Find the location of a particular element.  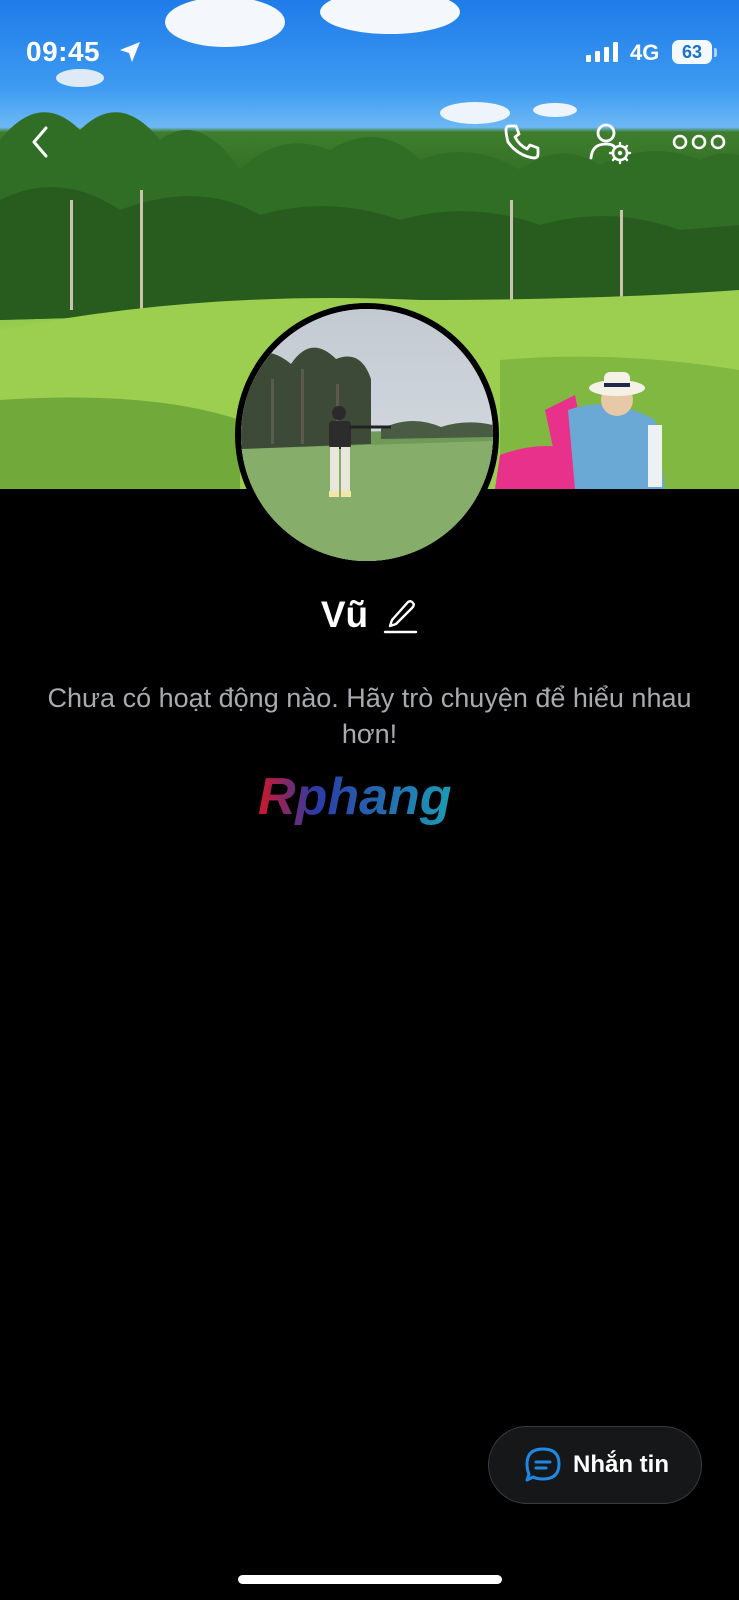

avatar is located at coordinates (367, 435).